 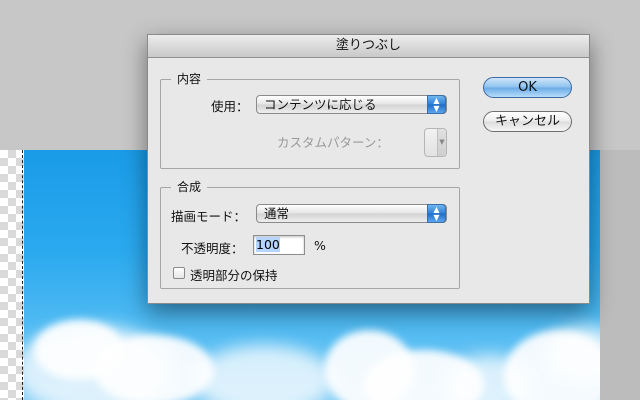 What do you see at coordinates (189, 186) in the screenshot?
I see `blending-group-title: 合成` at bounding box center [189, 186].